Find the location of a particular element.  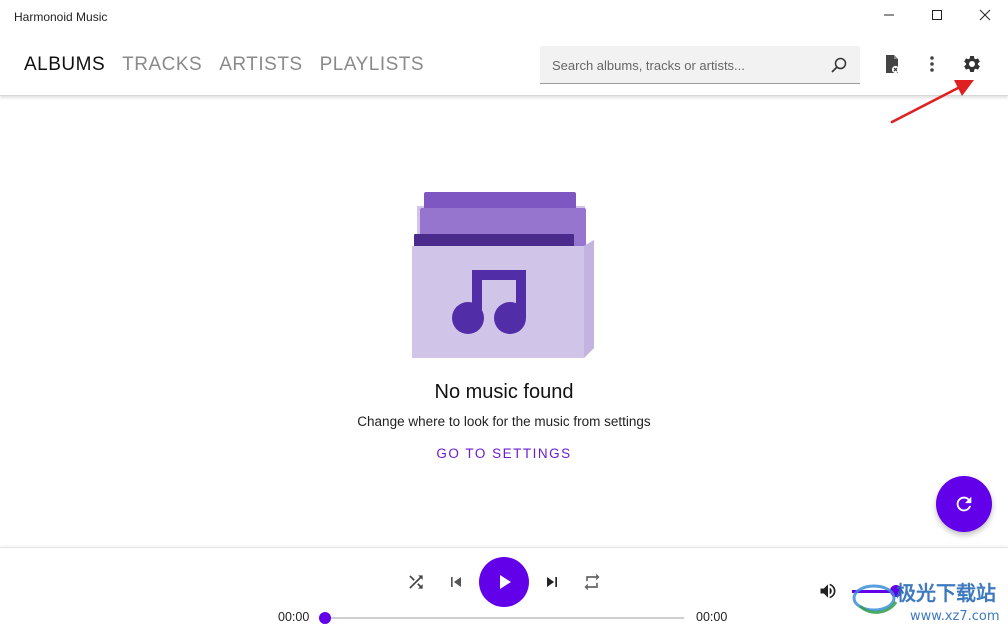

repeat-button is located at coordinates (592, 582).